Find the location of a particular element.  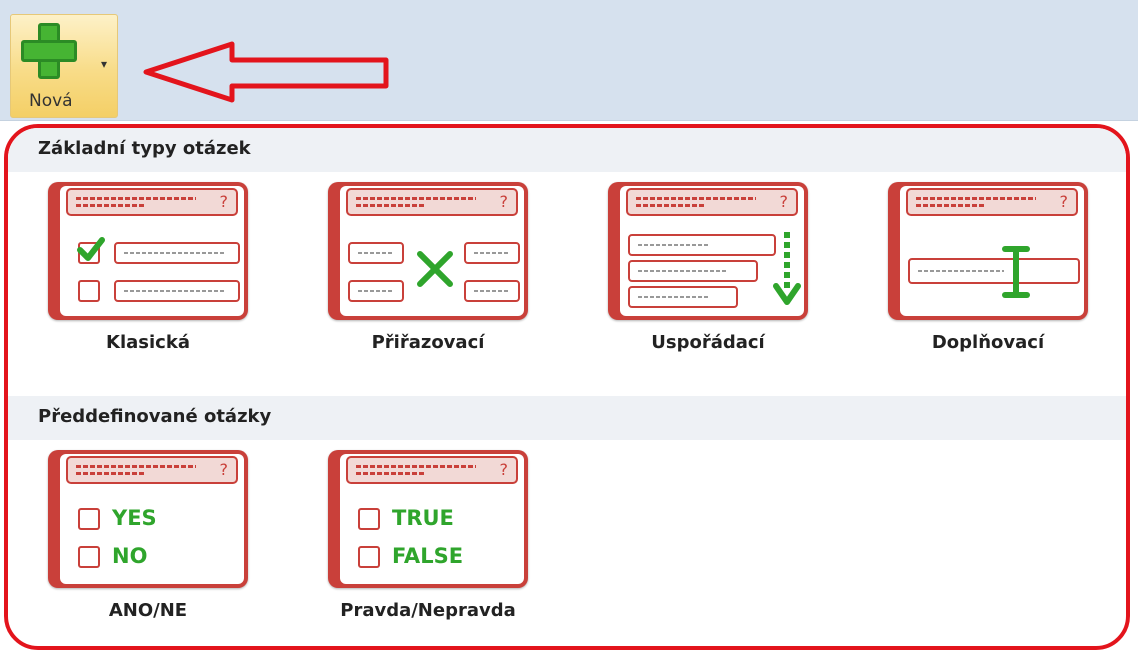

red-arrow-annotation is located at coordinates (266, 72).